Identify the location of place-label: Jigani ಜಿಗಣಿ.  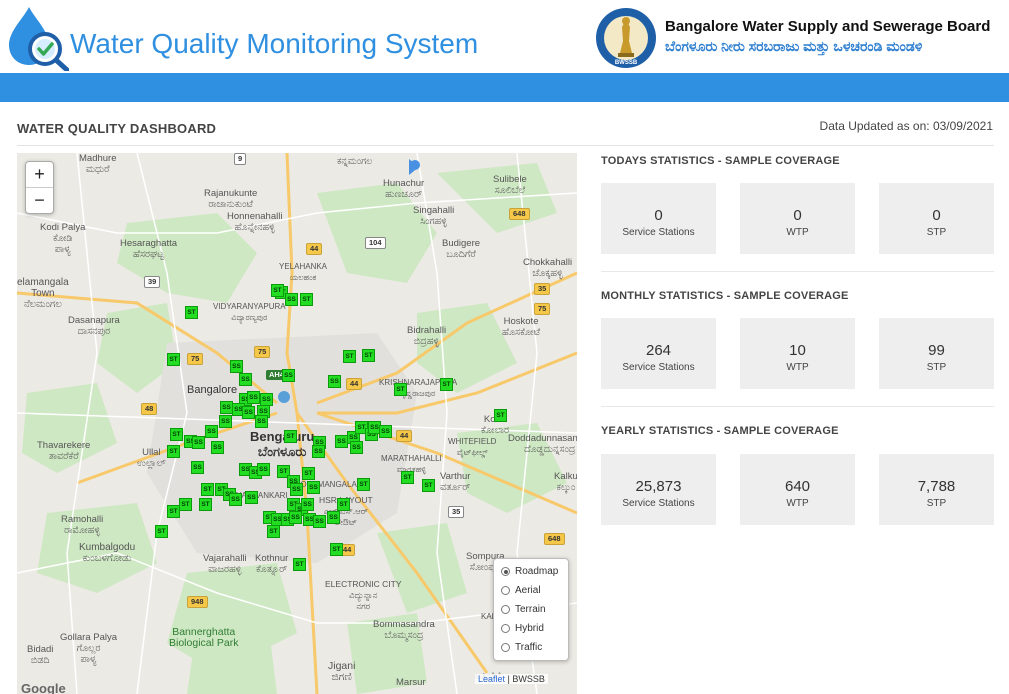
(342, 671).